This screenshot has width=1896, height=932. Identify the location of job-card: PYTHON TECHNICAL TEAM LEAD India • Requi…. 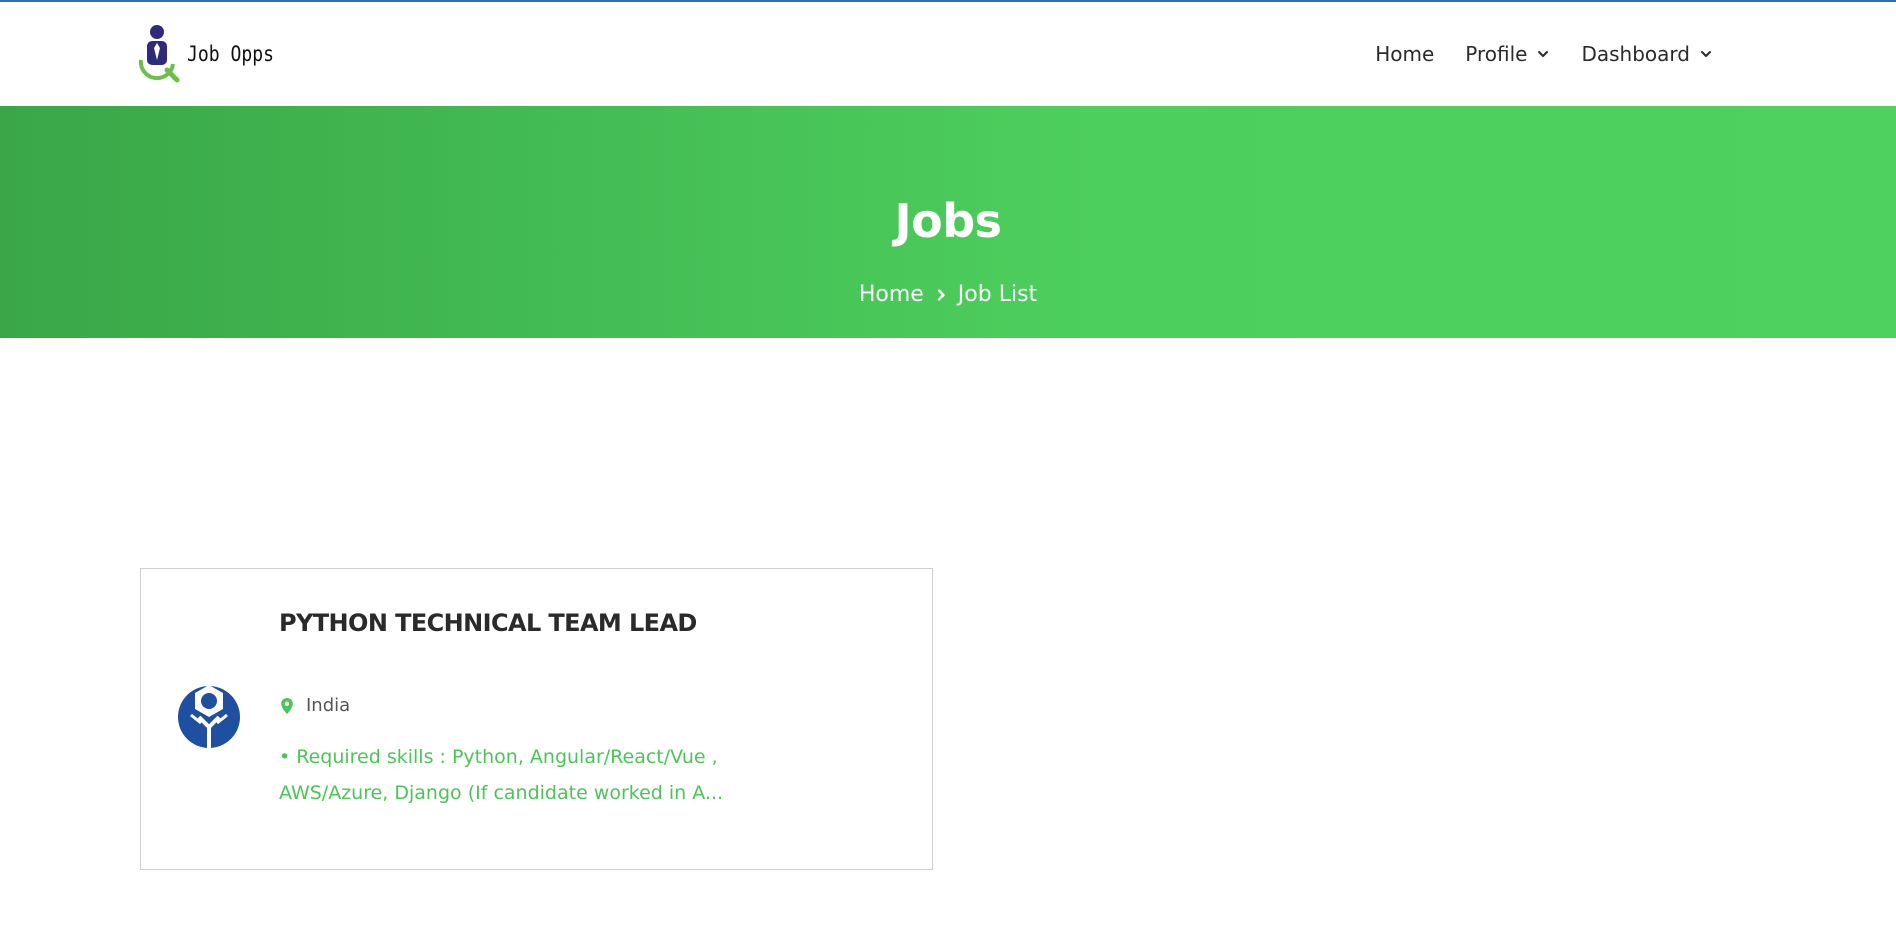
(536, 719).